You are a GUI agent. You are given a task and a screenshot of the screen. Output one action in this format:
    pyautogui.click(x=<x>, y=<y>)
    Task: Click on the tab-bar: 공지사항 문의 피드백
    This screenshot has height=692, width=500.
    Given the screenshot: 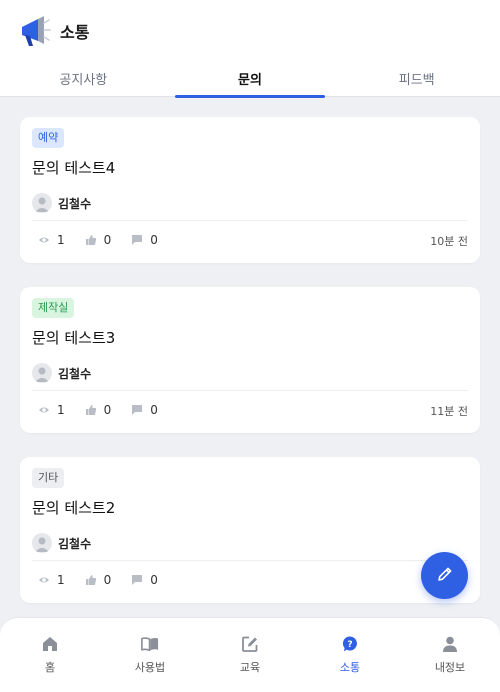 What is the action you would take?
    pyautogui.click(x=250, y=79)
    